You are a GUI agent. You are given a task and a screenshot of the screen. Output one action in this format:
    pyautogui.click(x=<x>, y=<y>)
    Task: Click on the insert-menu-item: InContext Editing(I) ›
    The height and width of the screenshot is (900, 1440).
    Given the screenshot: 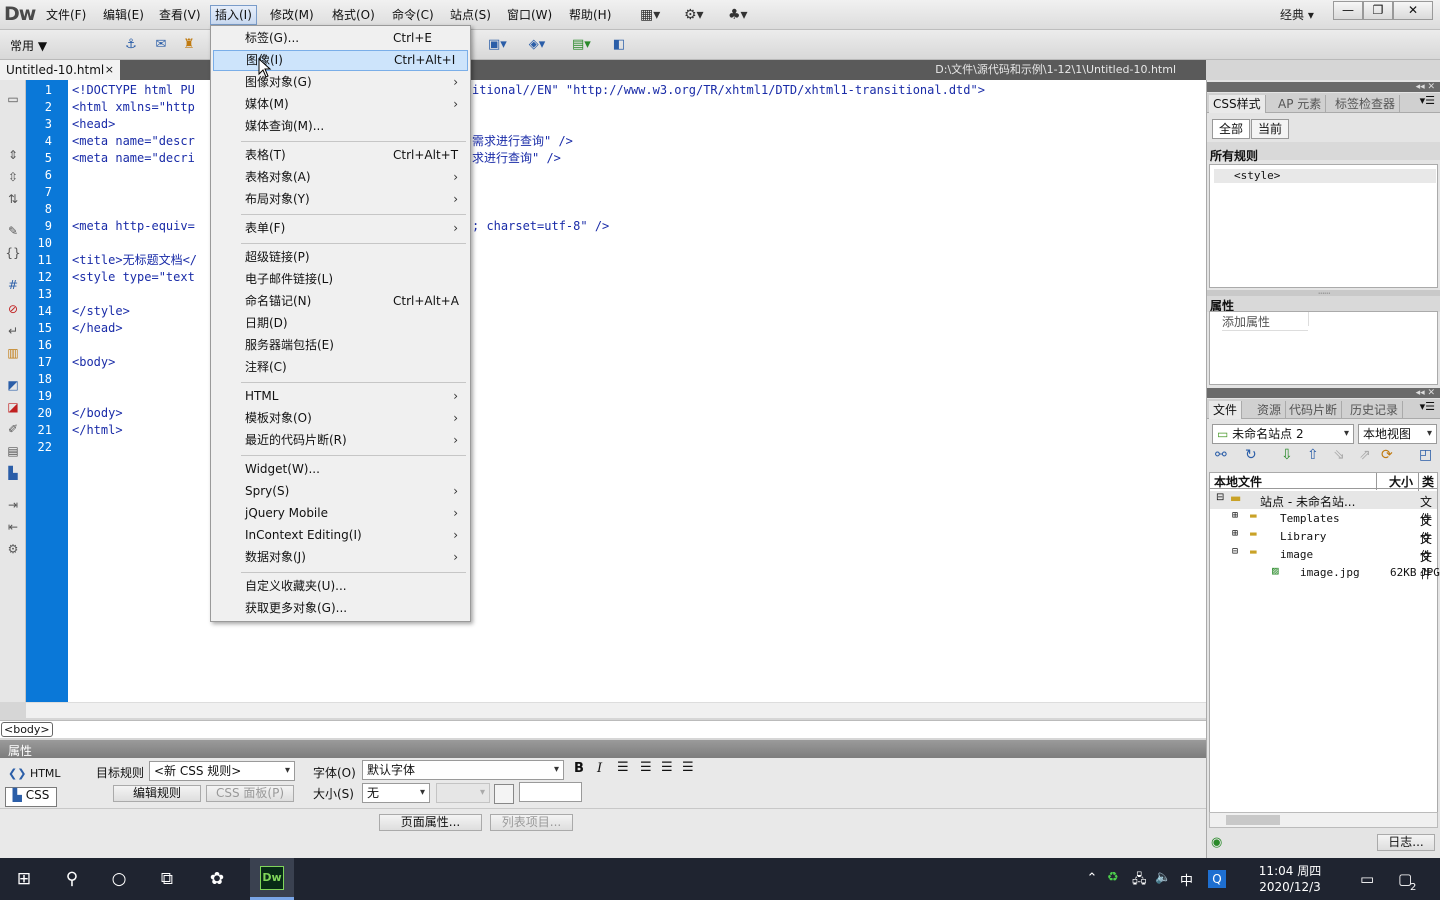 What is the action you would take?
    pyautogui.click(x=340, y=535)
    